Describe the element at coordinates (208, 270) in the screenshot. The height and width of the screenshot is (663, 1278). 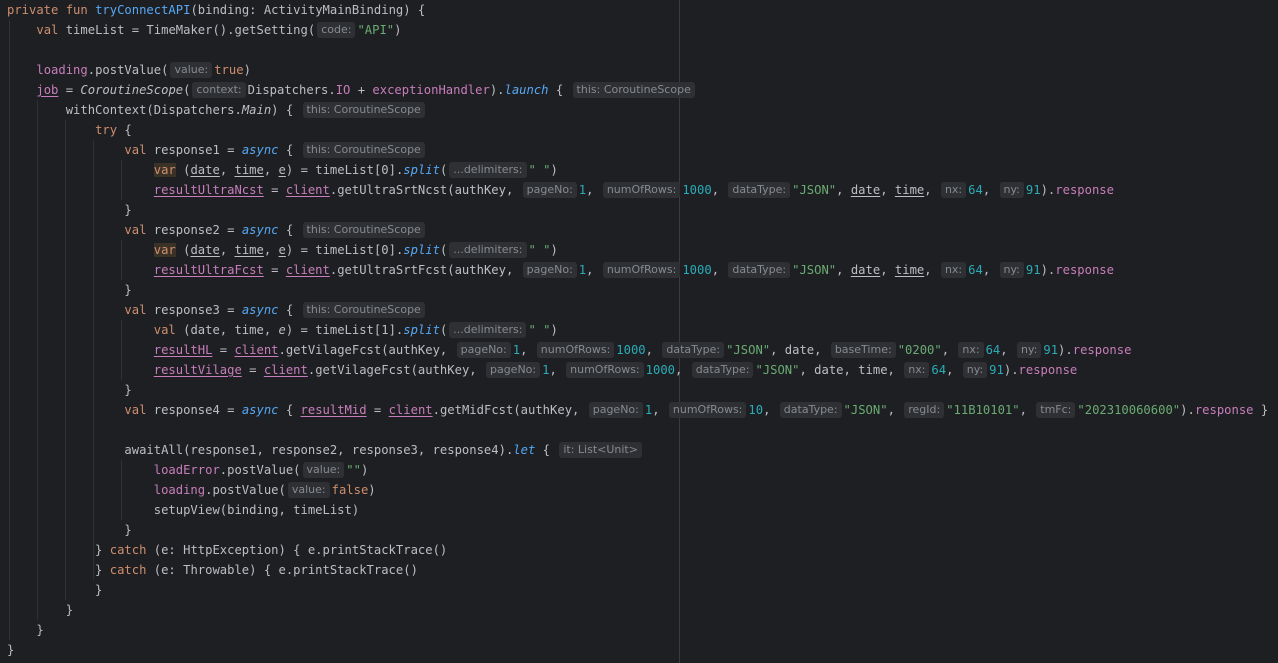
I see `code-token: resultUltraFcst` at that location.